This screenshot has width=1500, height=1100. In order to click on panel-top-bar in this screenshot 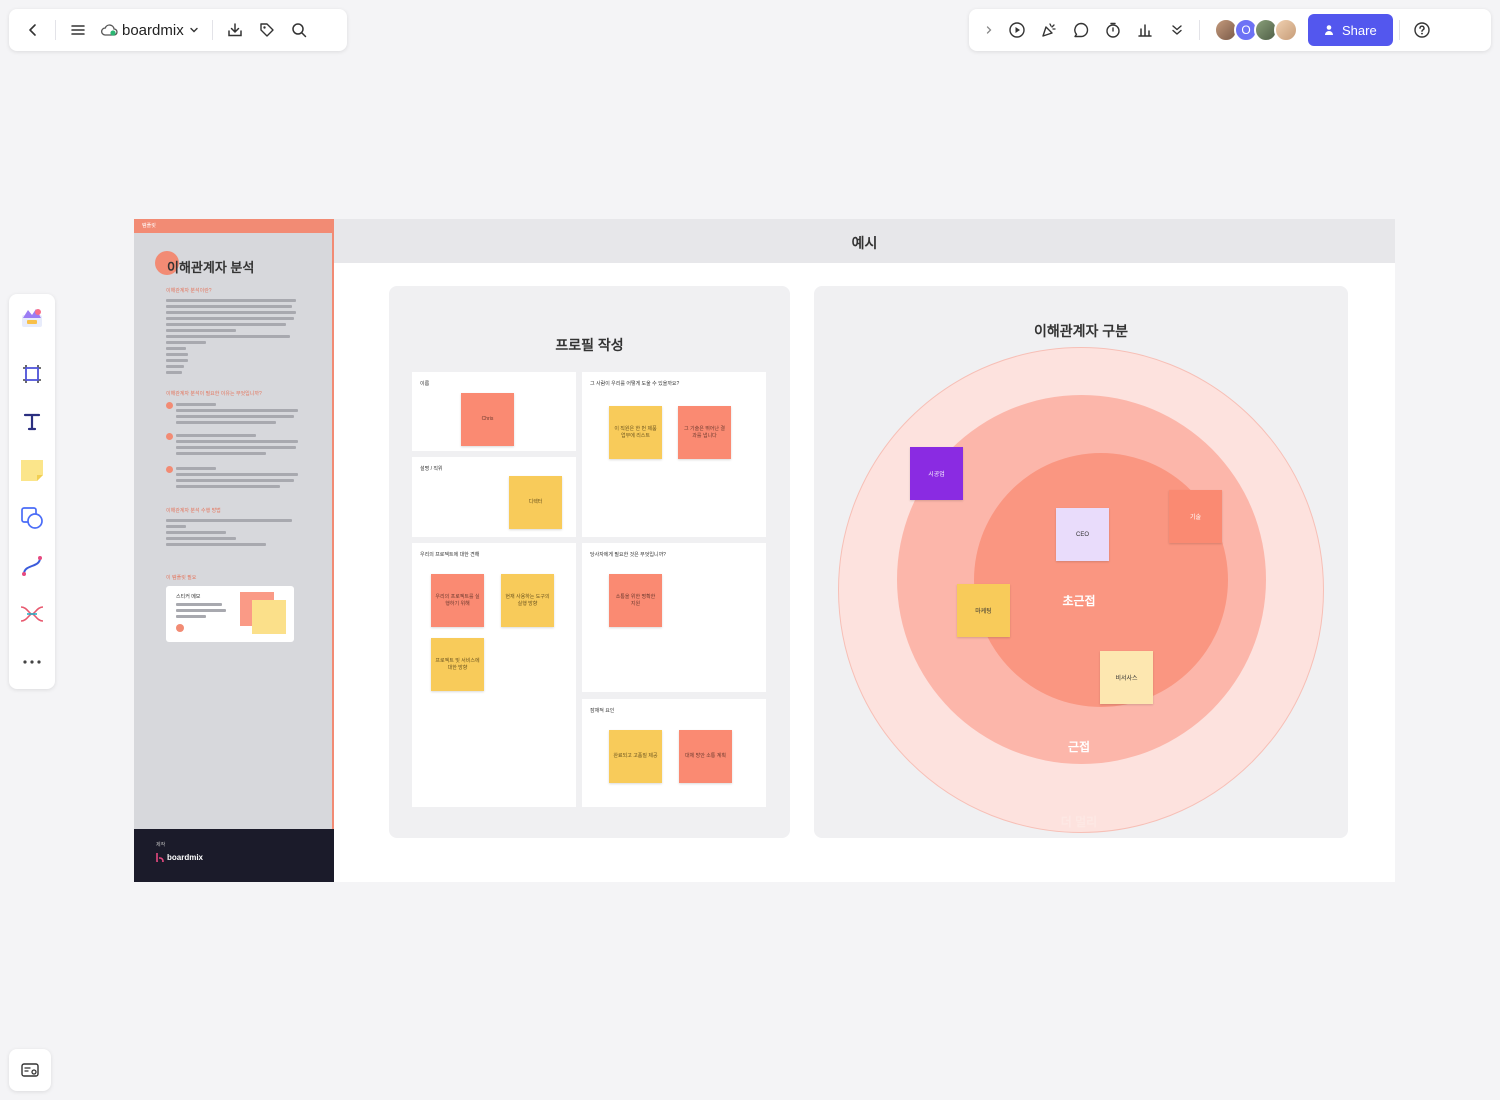, I will do `click(233, 226)`.